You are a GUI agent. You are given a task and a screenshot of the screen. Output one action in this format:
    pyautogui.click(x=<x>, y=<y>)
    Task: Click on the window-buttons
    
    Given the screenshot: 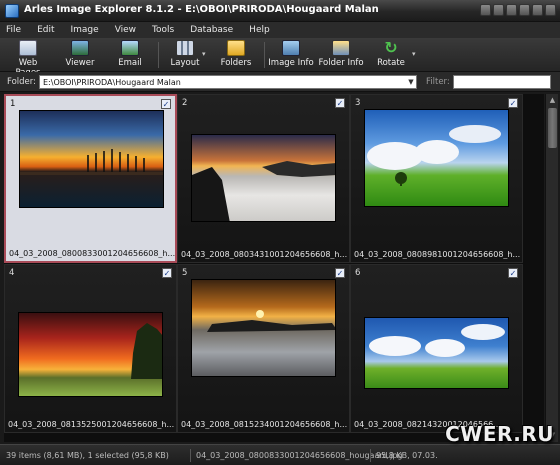 What is the action you would take?
    pyautogui.click(x=518, y=10)
    